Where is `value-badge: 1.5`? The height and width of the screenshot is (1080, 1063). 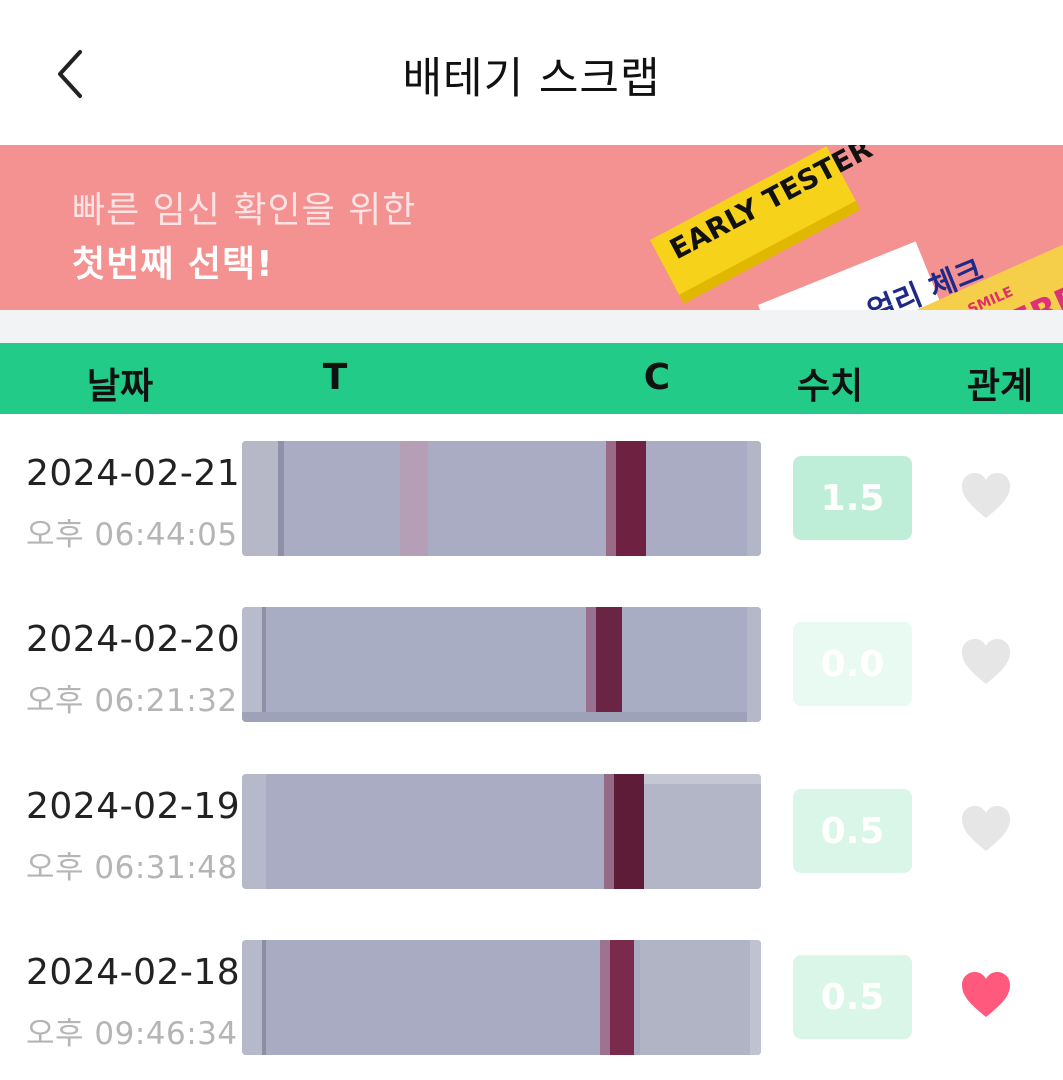 value-badge: 1.5 is located at coordinates (852, 498).